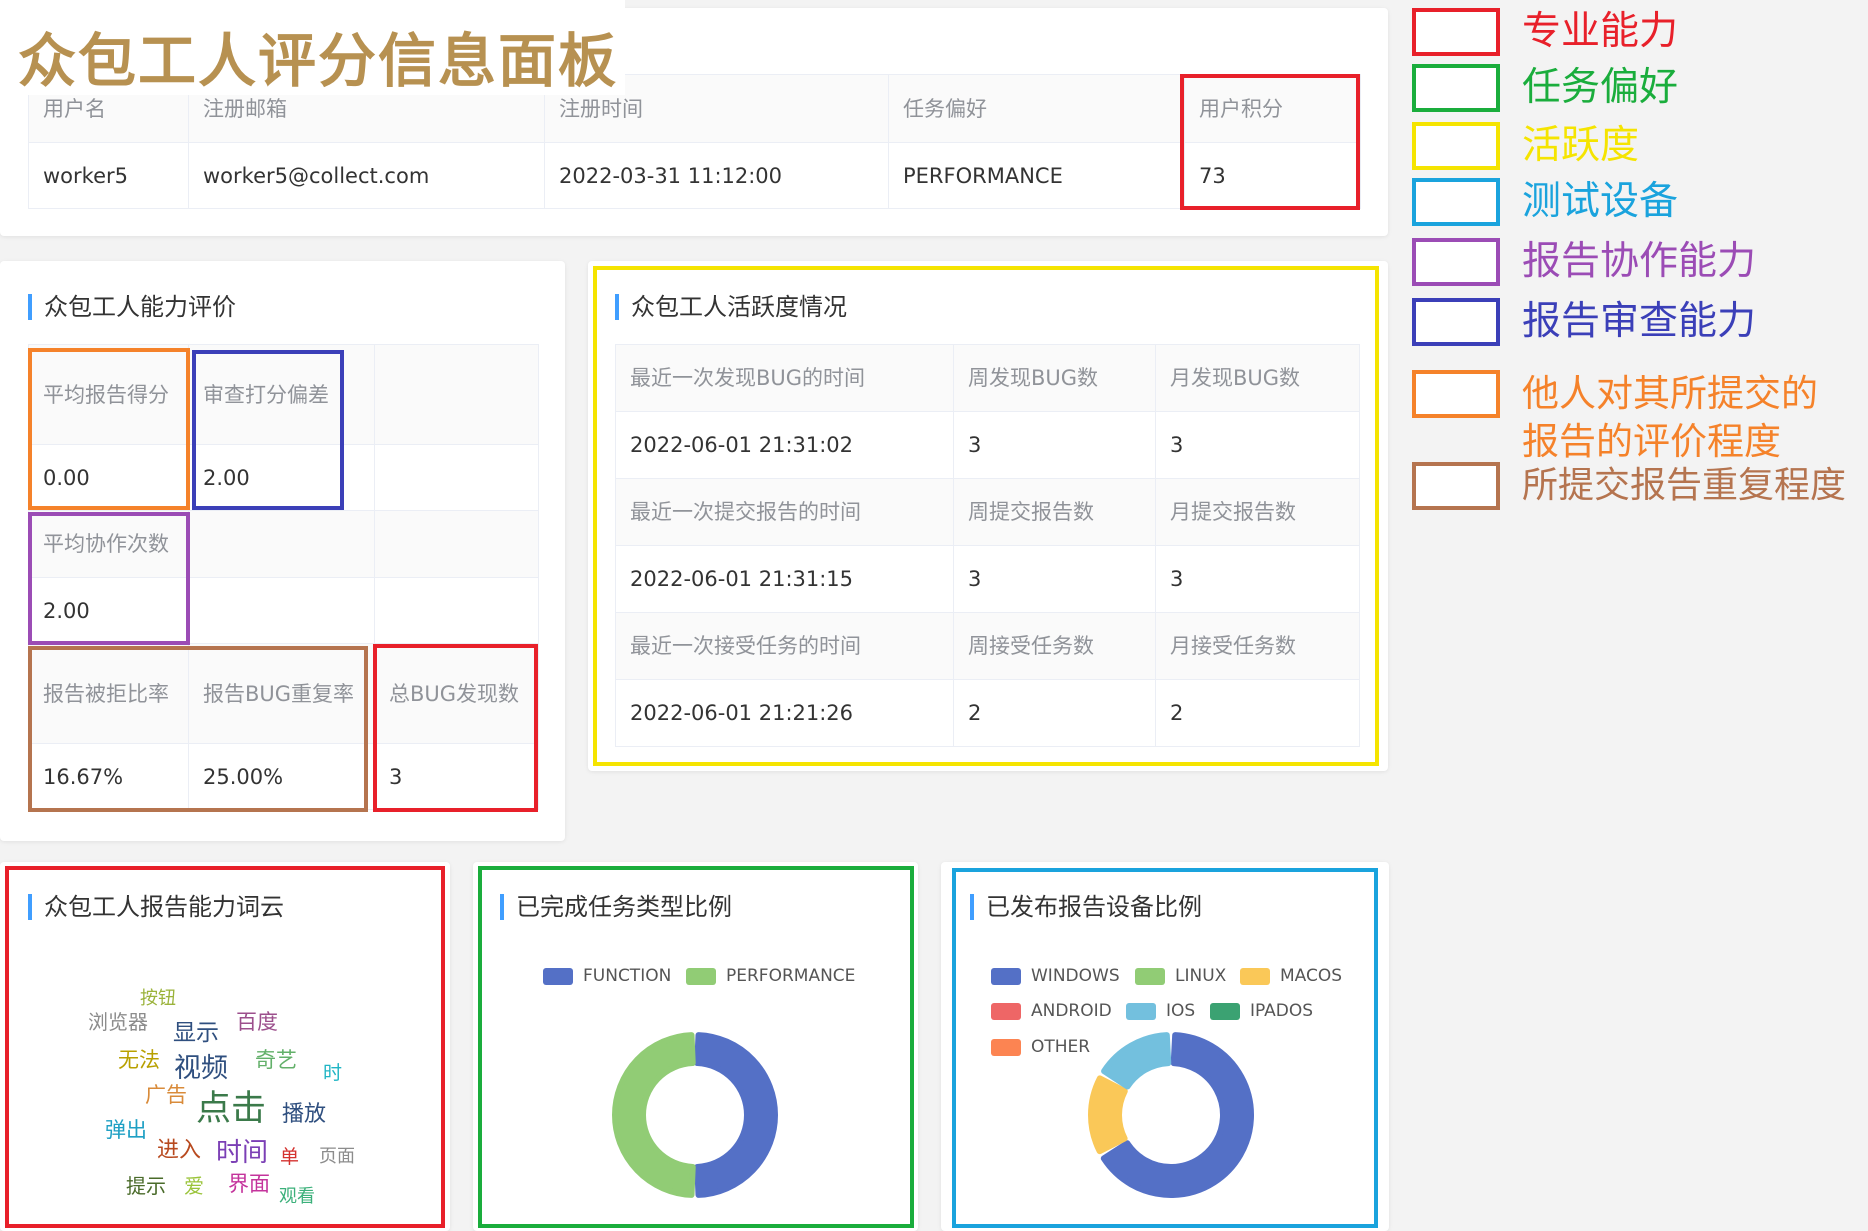 The image size is (1868, 1231). Describe the element at coordinates (1545, 32) in the screenshot. I see `color-key-item: 专业能力` at that location.